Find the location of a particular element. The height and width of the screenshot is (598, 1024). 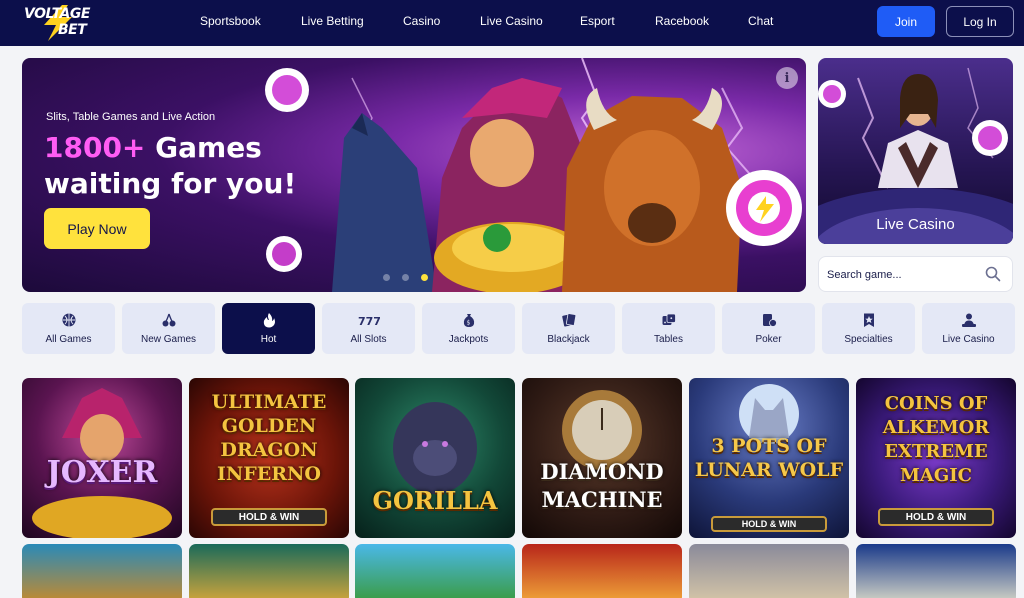

tab-label: Jackpots is located at coordinates (468, 339).